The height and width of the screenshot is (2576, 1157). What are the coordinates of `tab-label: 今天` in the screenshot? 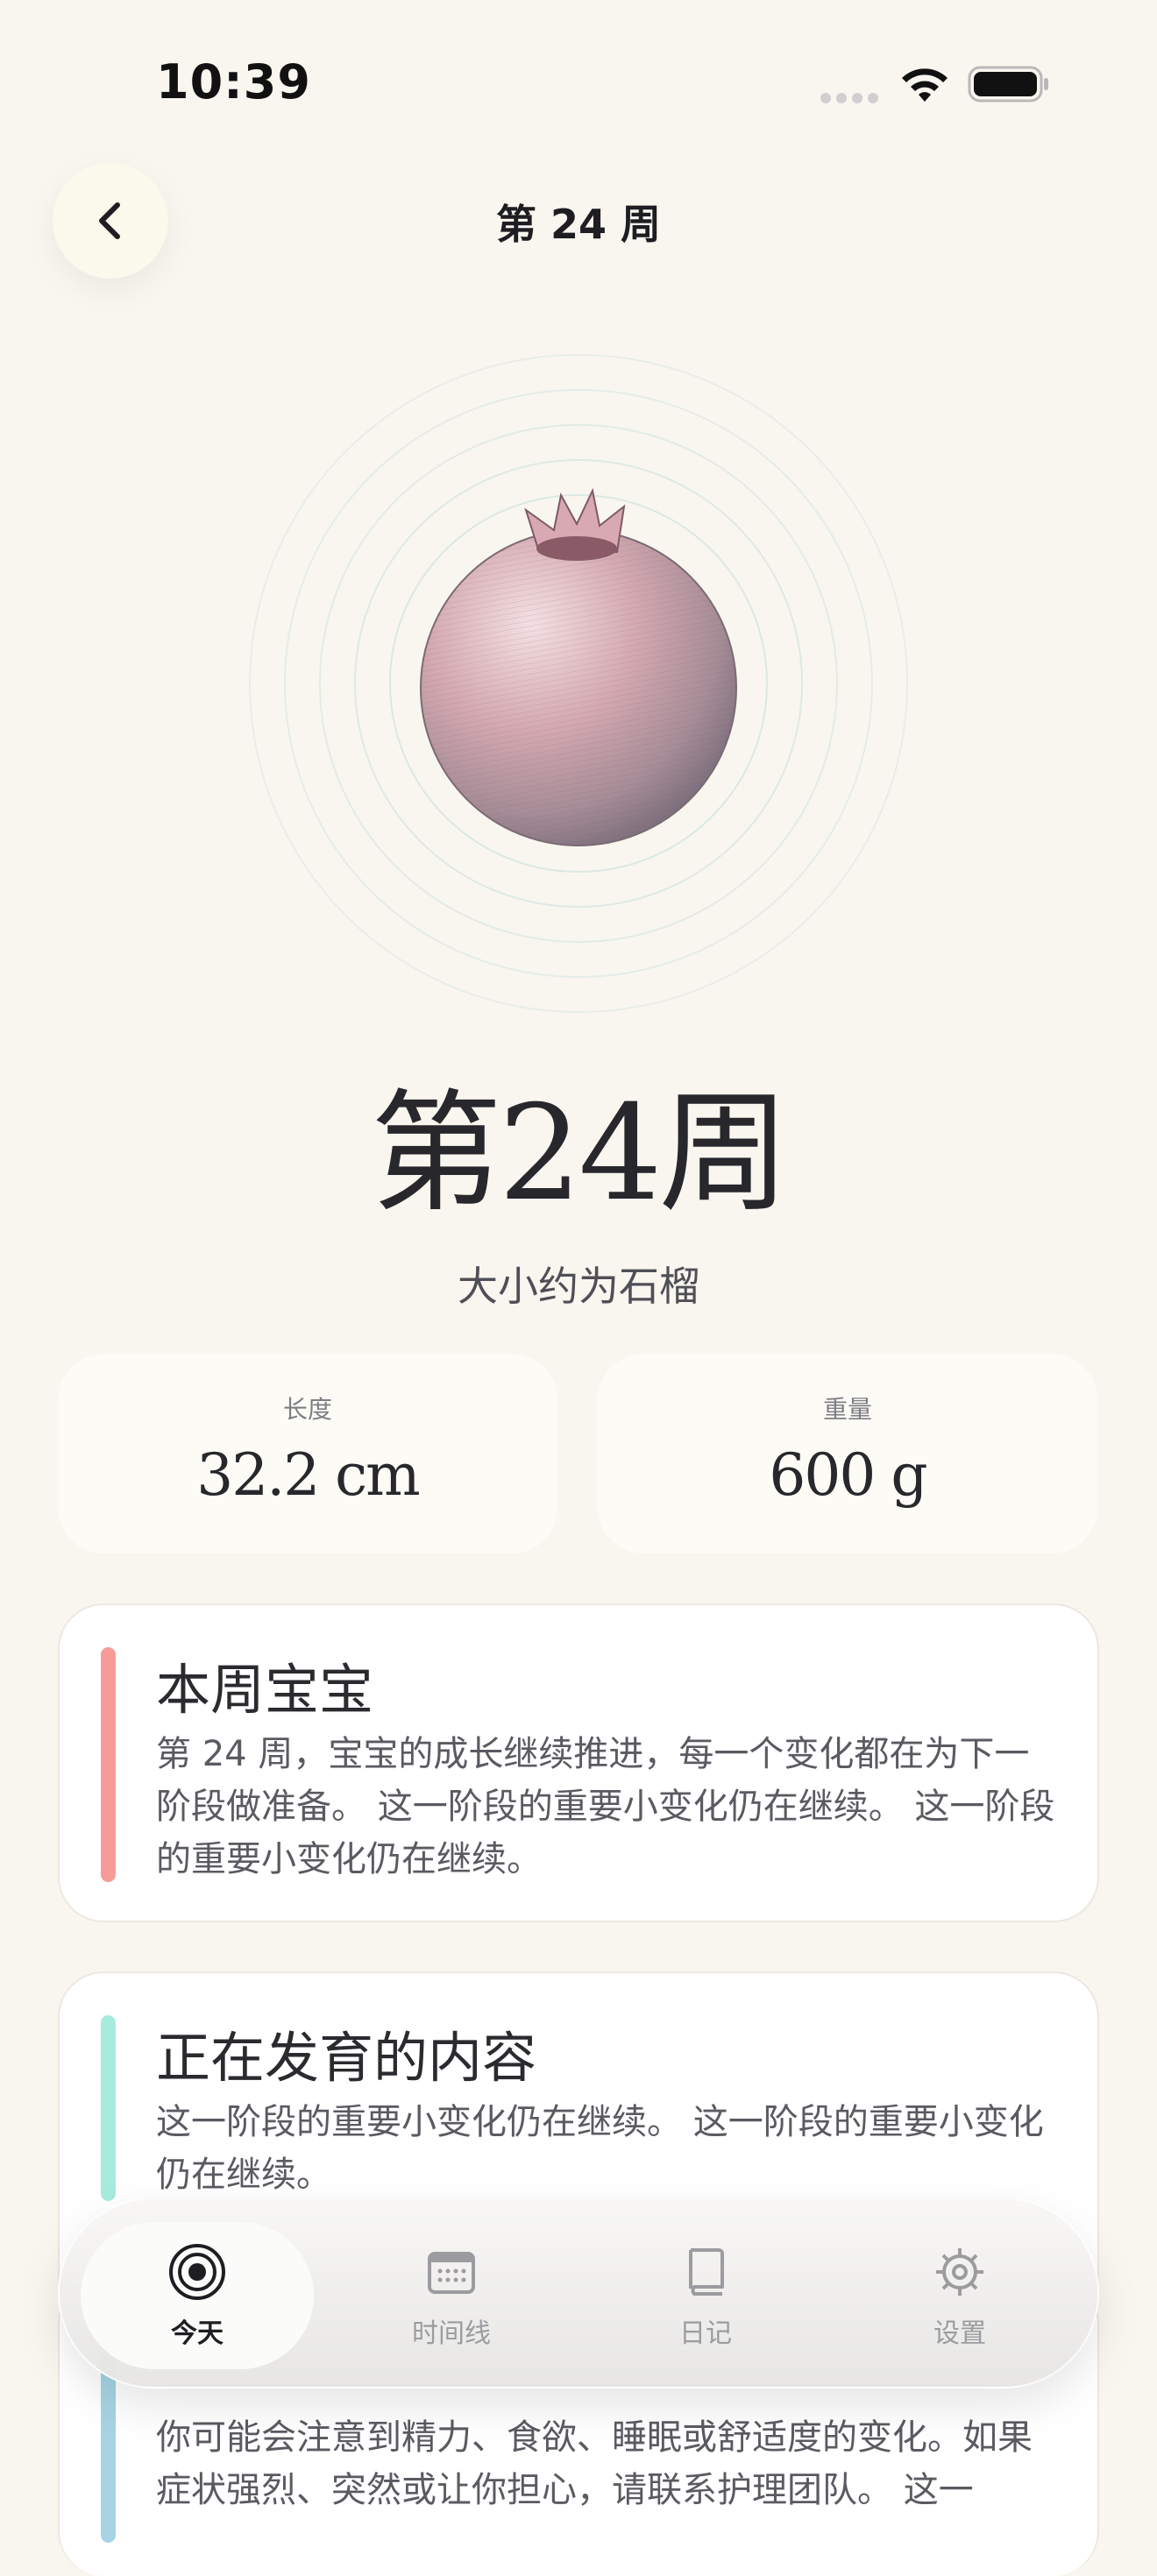 It's located at (197, 2333).